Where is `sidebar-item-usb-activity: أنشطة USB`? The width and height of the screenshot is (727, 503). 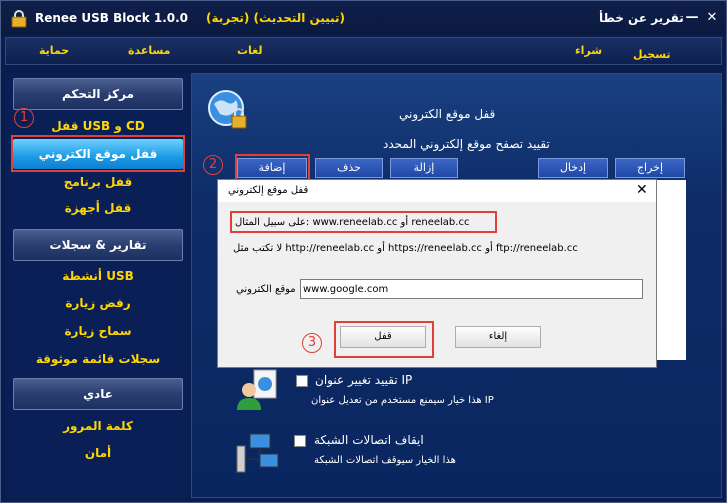
sidebar-item-usb-activity: أنشطة USB is located at coordinates (98, 276).